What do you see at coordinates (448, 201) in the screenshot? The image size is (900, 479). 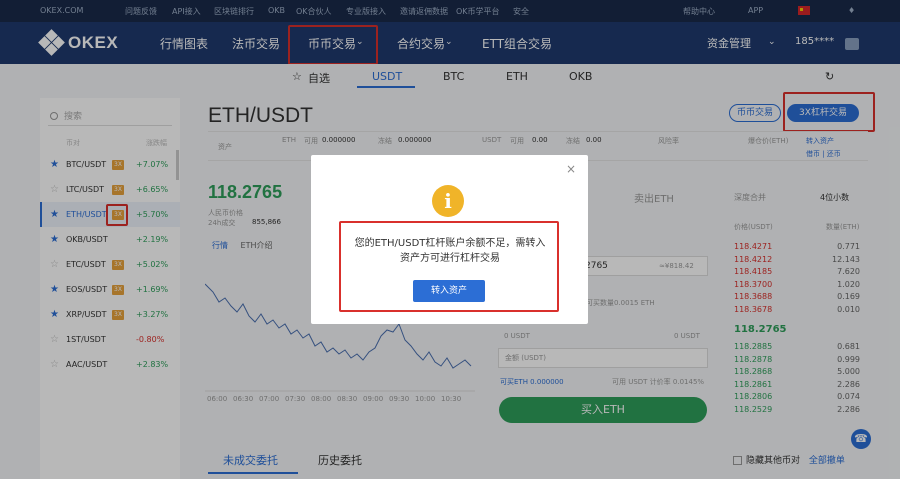 I see `warning-icon: i` at bounding box center [448, 201].